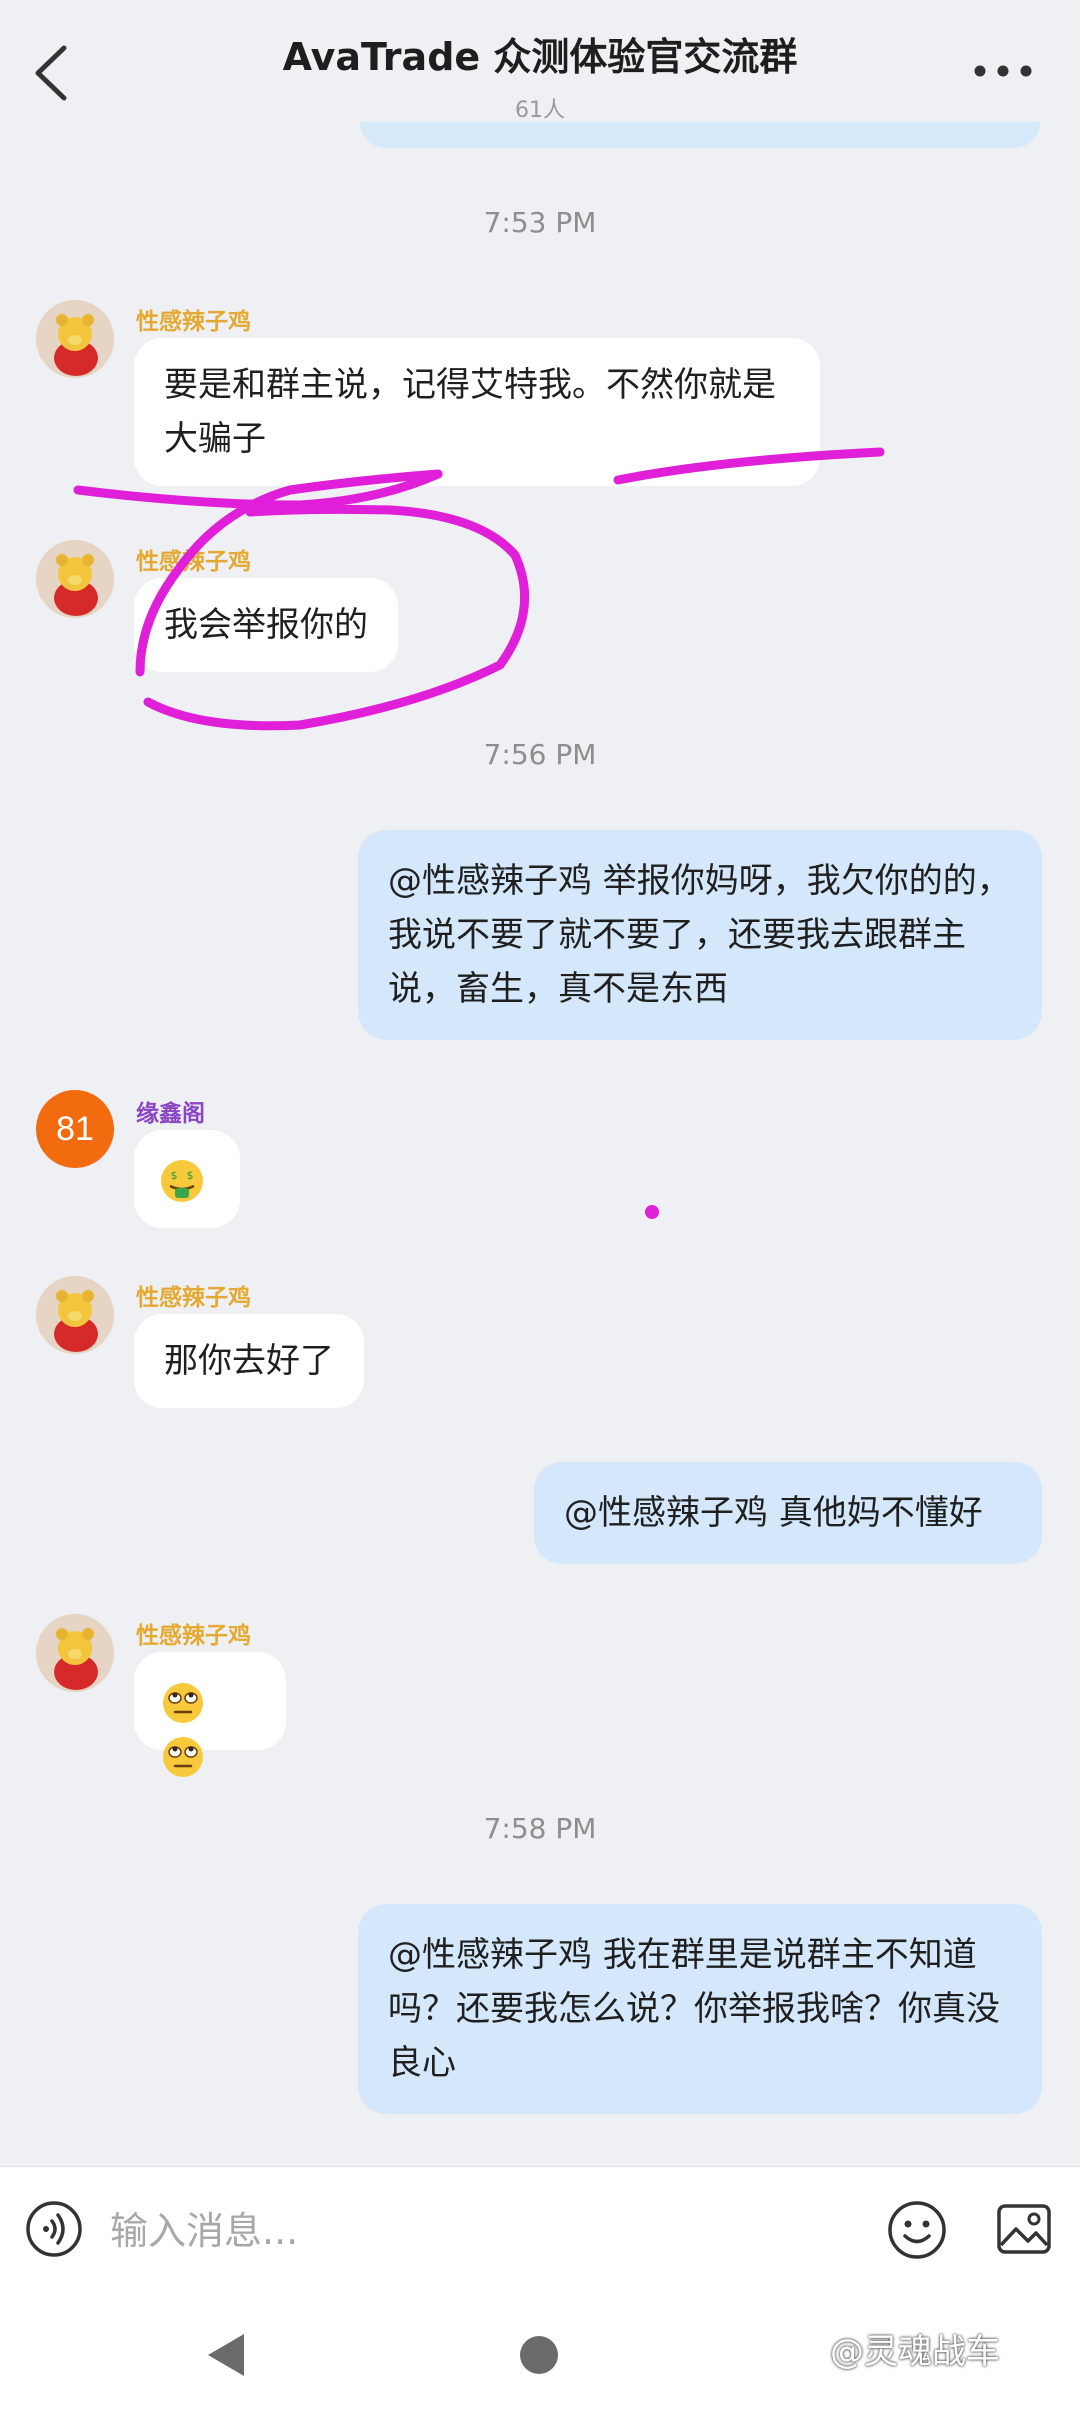  I want to click on more-button, so click(1003, 71).